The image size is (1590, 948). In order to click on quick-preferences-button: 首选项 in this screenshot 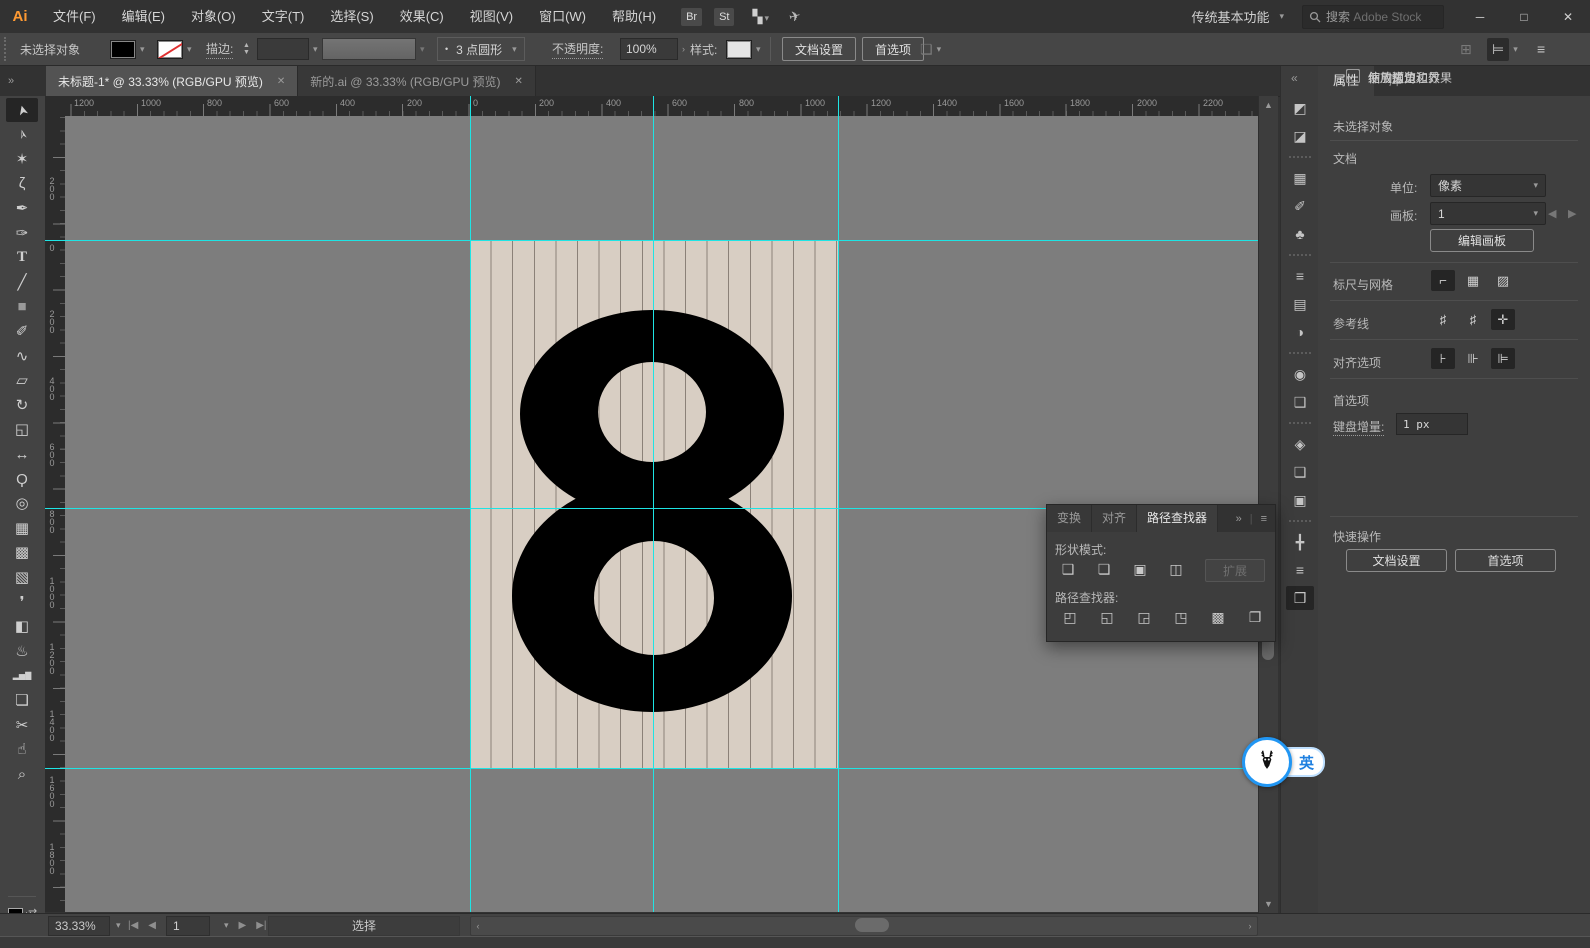, I will do `click(1505, 560)`.